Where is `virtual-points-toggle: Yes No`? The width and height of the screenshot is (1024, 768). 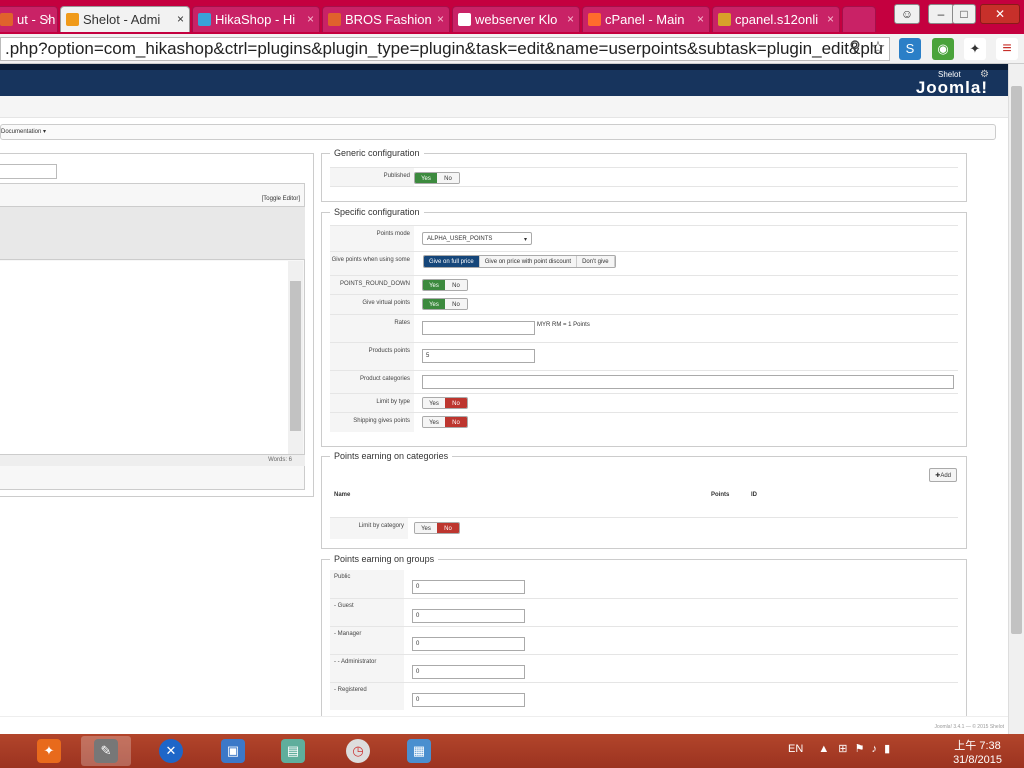
virtual-points-toggle: Yes No is located at coordinates (445, 304).